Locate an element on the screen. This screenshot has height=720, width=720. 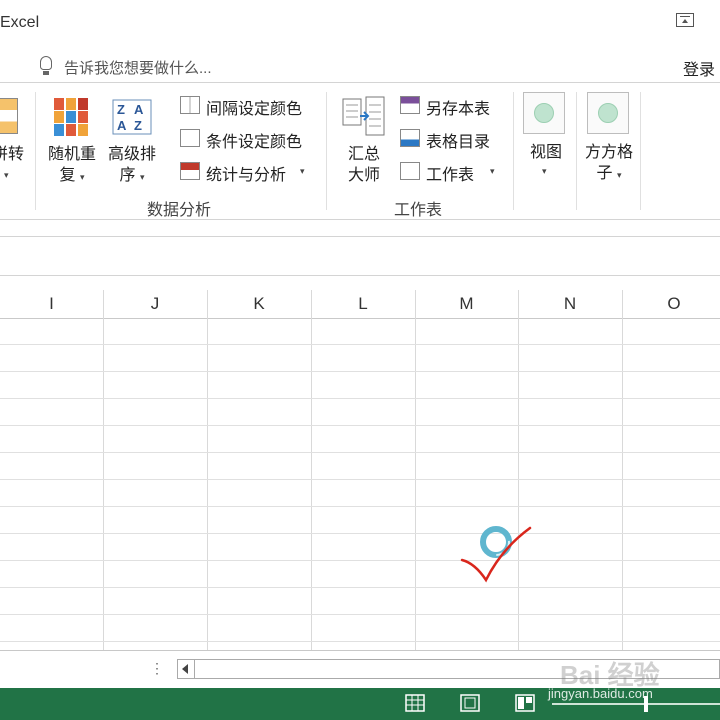
table-directory-button: 表格目录 is located at coordinates (453, 139).